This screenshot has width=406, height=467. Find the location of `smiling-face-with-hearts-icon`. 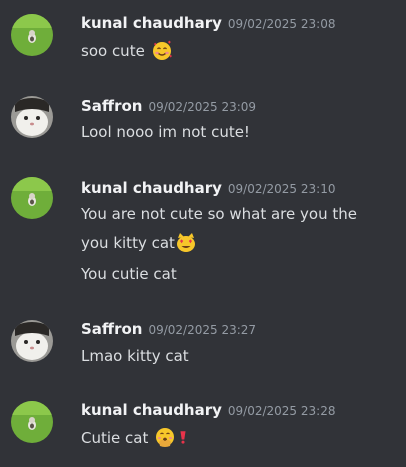

smiling-face-with-hearts-icon is located at coordinates (162, 50).